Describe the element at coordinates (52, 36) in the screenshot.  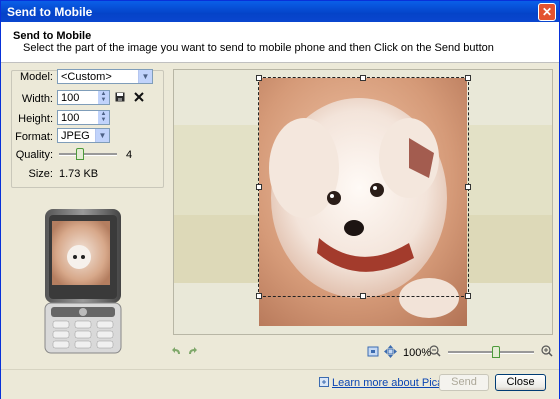
I see `header-title: Send to Mobile` at that location.